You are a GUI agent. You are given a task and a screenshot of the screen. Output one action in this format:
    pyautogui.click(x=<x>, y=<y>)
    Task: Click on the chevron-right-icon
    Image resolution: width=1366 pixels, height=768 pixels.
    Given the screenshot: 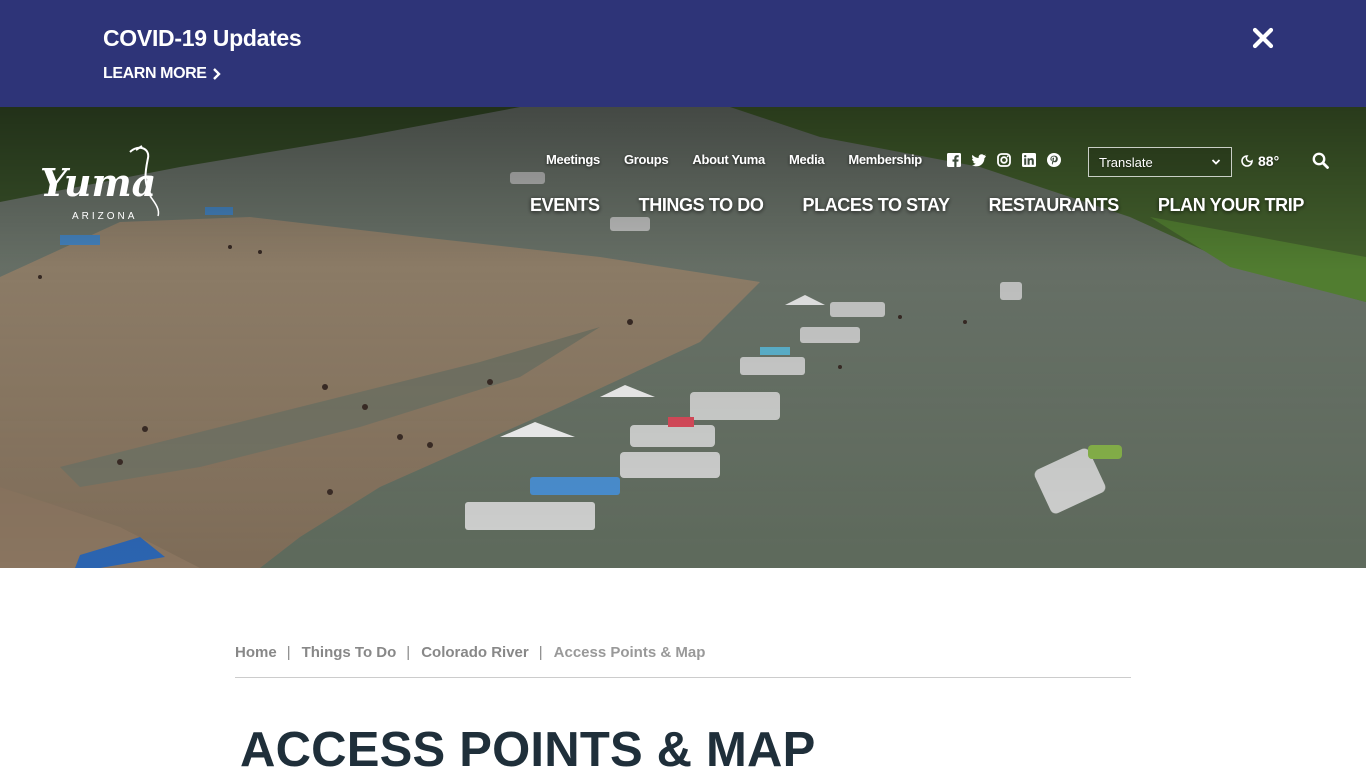 What is the action you would take?
    pyautogui.click(x=216, y=74)
    